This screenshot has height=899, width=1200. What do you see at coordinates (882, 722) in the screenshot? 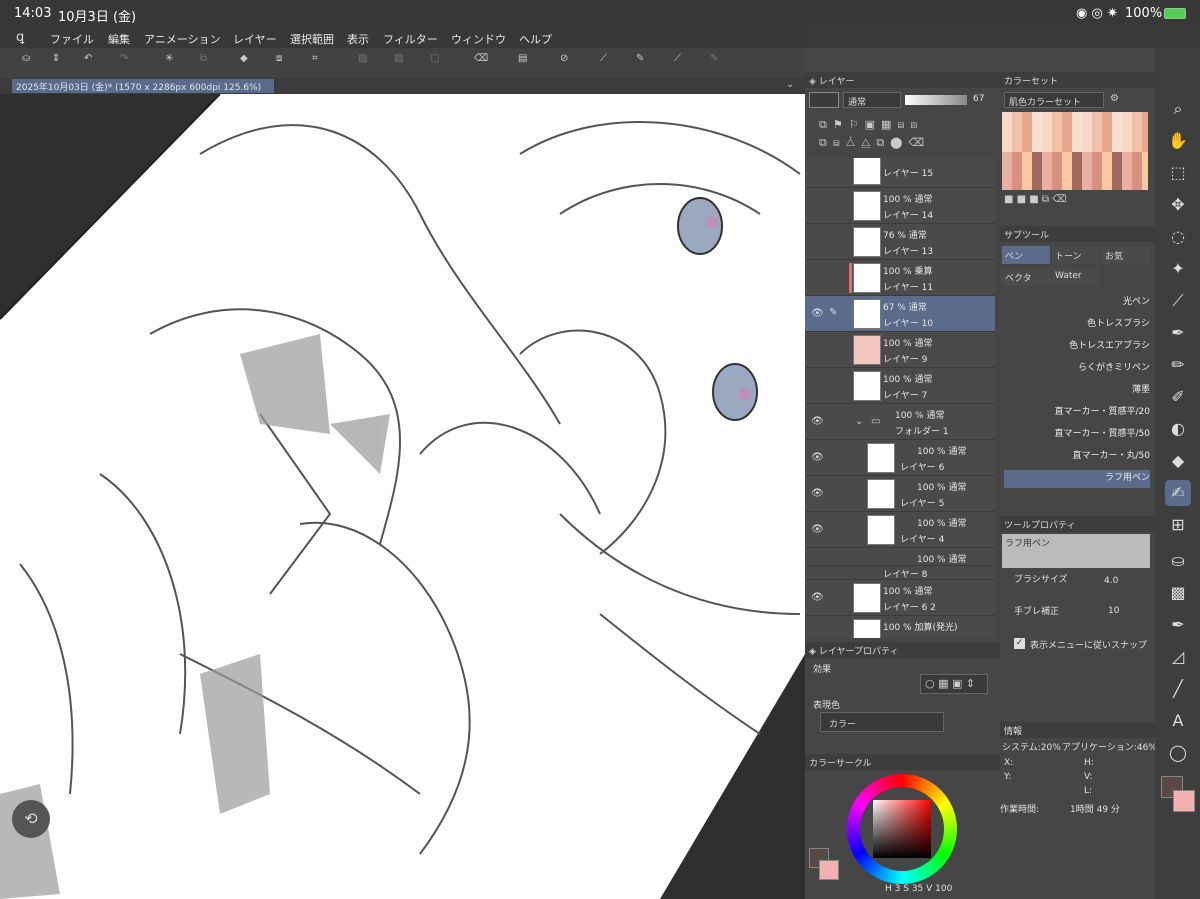
I see `express-color-select: カラー` at bounding box center [882, 722].